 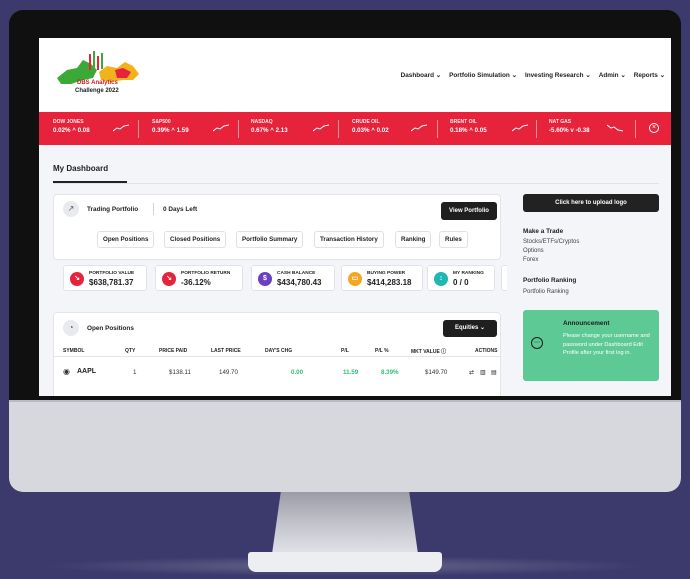 What do you see at coordinates (206, 273) in the screenshot?
I see `stat-label: PORTFOLIO RETURN` at bounding box center [206, 273].